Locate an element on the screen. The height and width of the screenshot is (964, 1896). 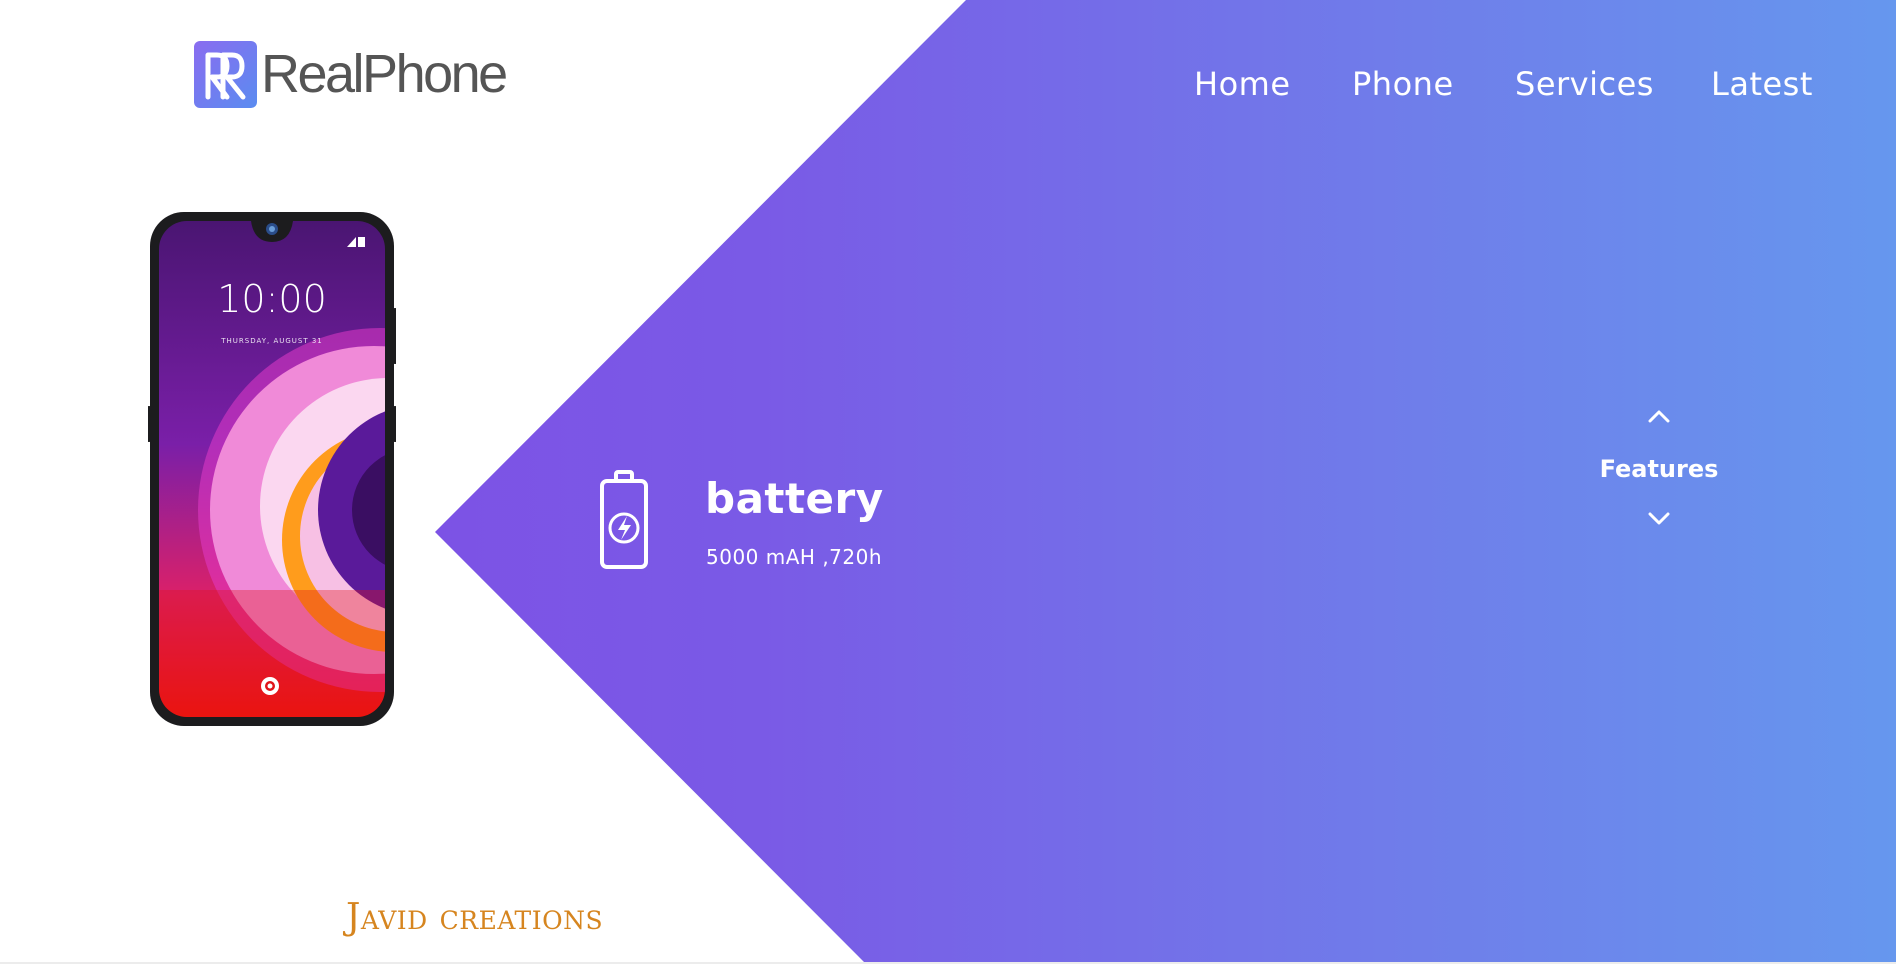
feature-value: 5000 mAH ,720h is located at coordinates (794, 557).